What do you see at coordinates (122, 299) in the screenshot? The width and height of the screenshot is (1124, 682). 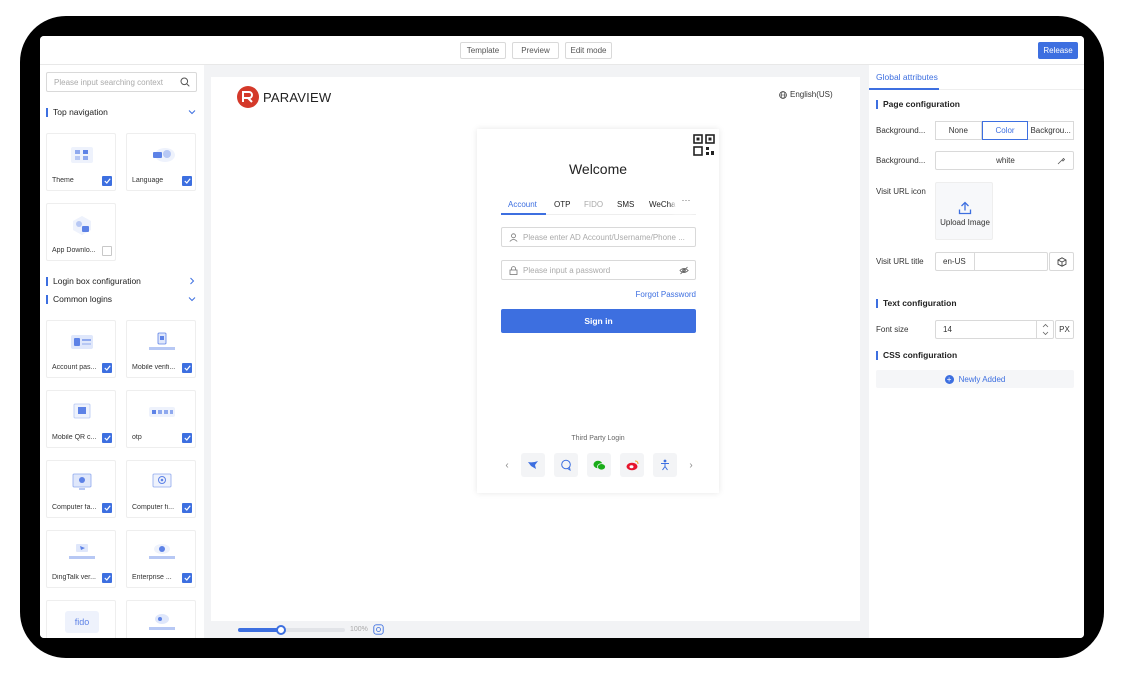 I see `section-common-logins: Common logins` at bounding box center [122, 299].